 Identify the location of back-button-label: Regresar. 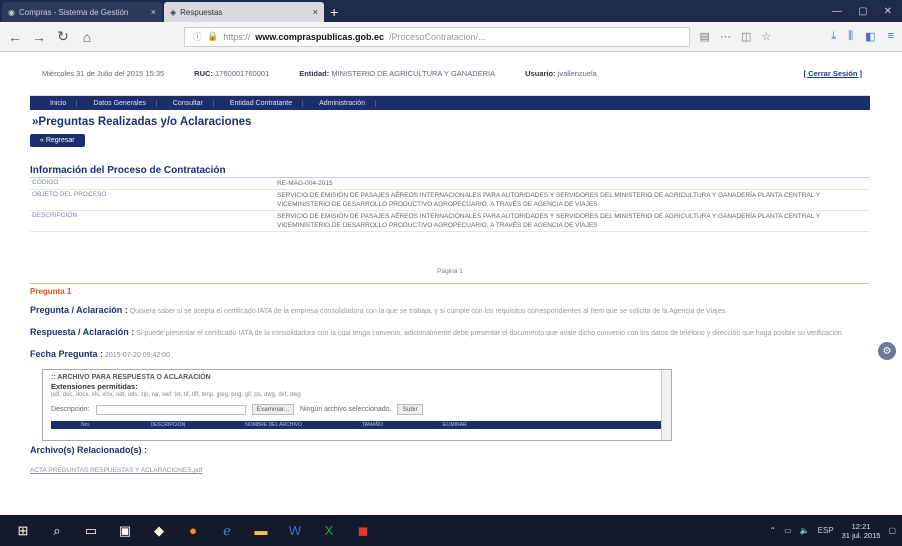
(60, 140).